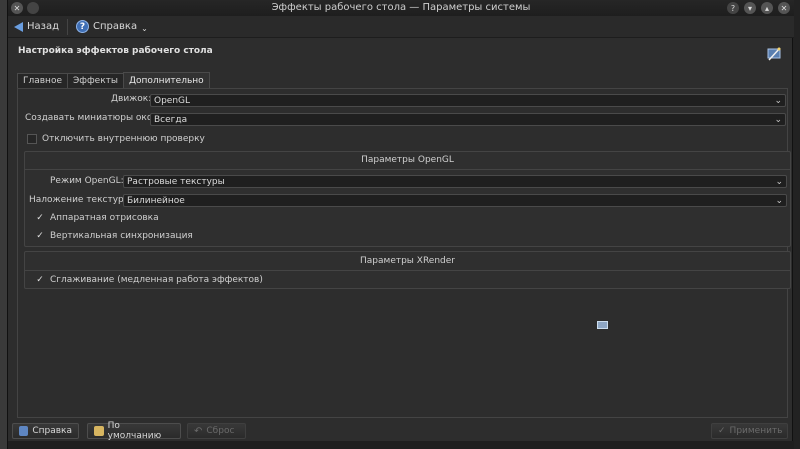  I want to click on tab-effects: Эффекты, so click(95, 80).